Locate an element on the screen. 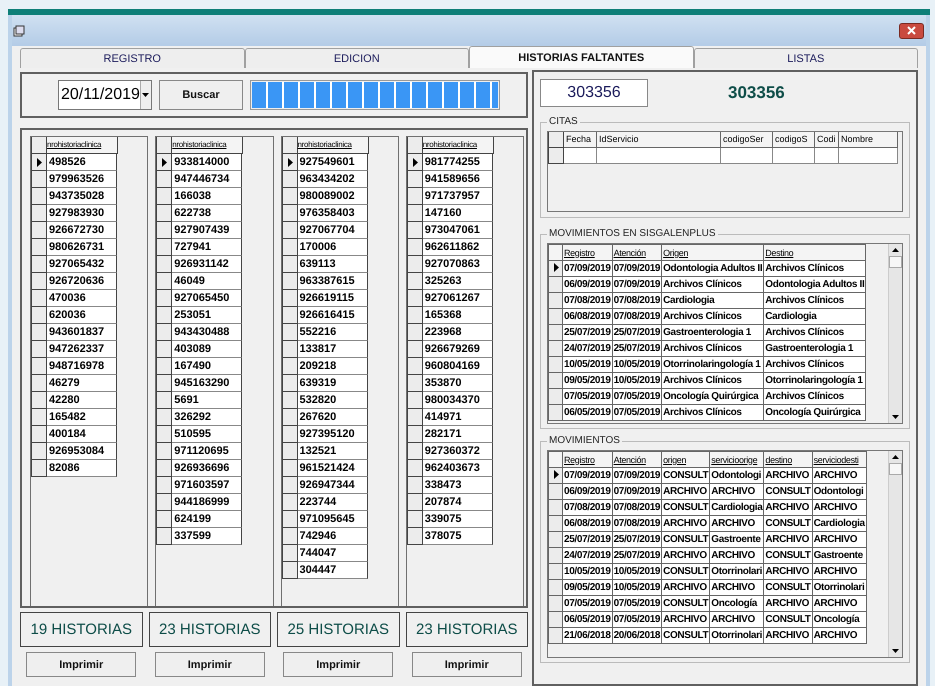 The image size is (935, 686). tab: EDICION is located at coordinates (356, 58).